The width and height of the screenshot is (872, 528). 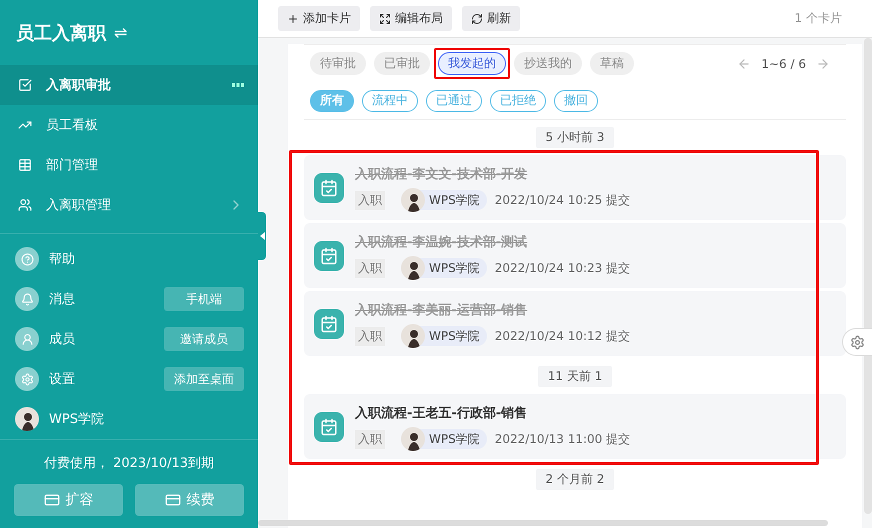 I want to click on expand-icon, so click(x=385, y=18).